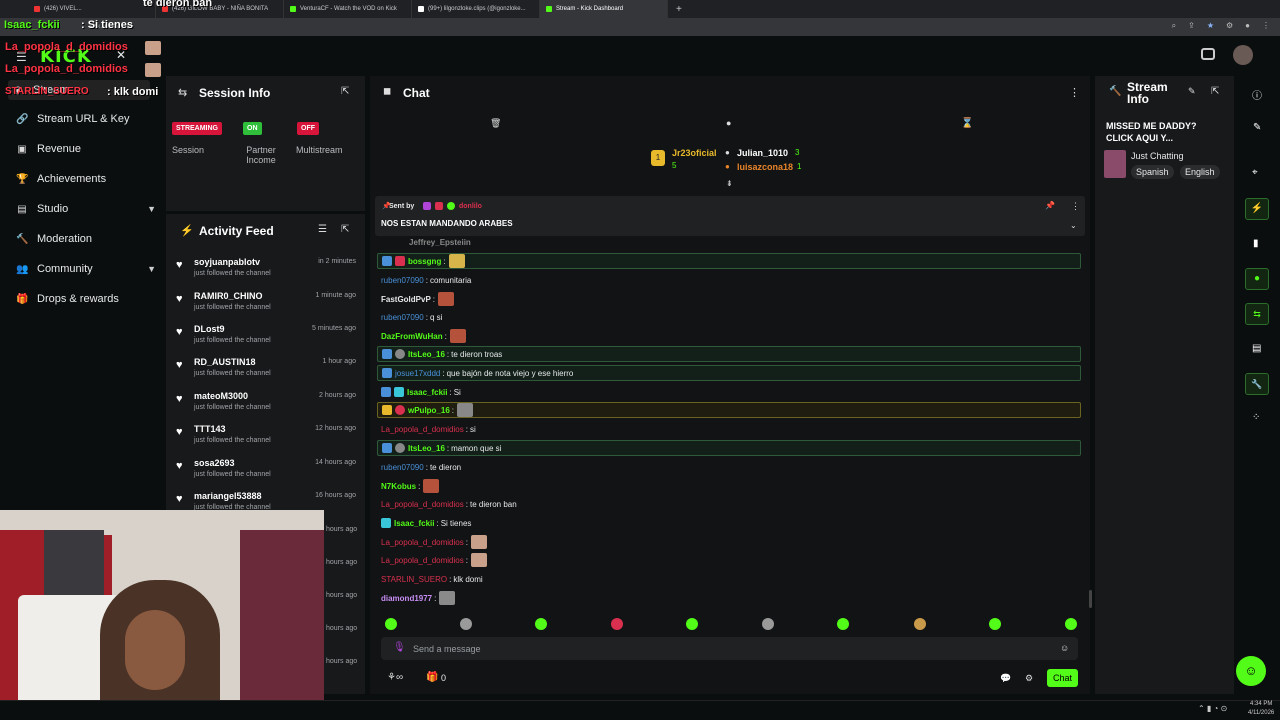 The image size is (1280, 720). Describe the element at coordinates (729, 354) in the screenshot. I see `chat-message: ItsLeo_16: te dieron troas` at that location.